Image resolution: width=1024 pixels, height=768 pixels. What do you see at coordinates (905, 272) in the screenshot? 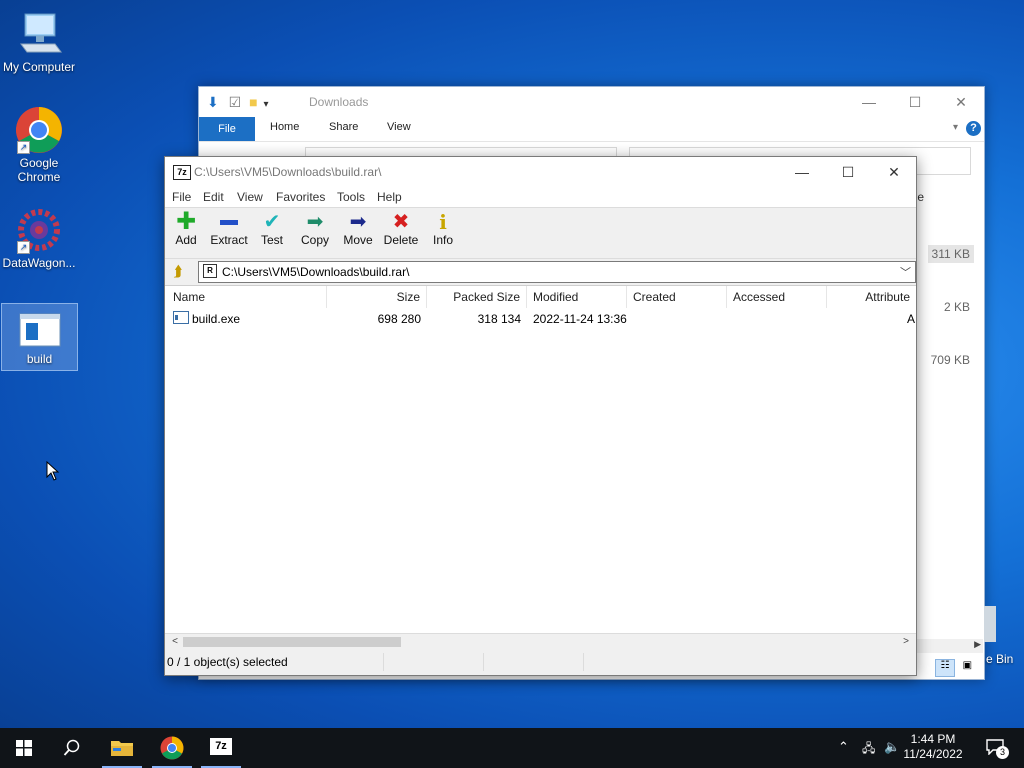
I see `chevron-down-icon: ﹀` at bounding box center [905, 272].